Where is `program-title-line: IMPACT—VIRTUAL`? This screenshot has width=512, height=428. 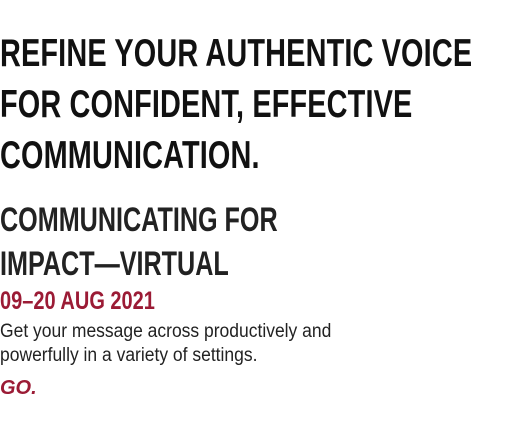 program-title-line: IMPACT—VIRTUAL is located at coordinates (114, 264).